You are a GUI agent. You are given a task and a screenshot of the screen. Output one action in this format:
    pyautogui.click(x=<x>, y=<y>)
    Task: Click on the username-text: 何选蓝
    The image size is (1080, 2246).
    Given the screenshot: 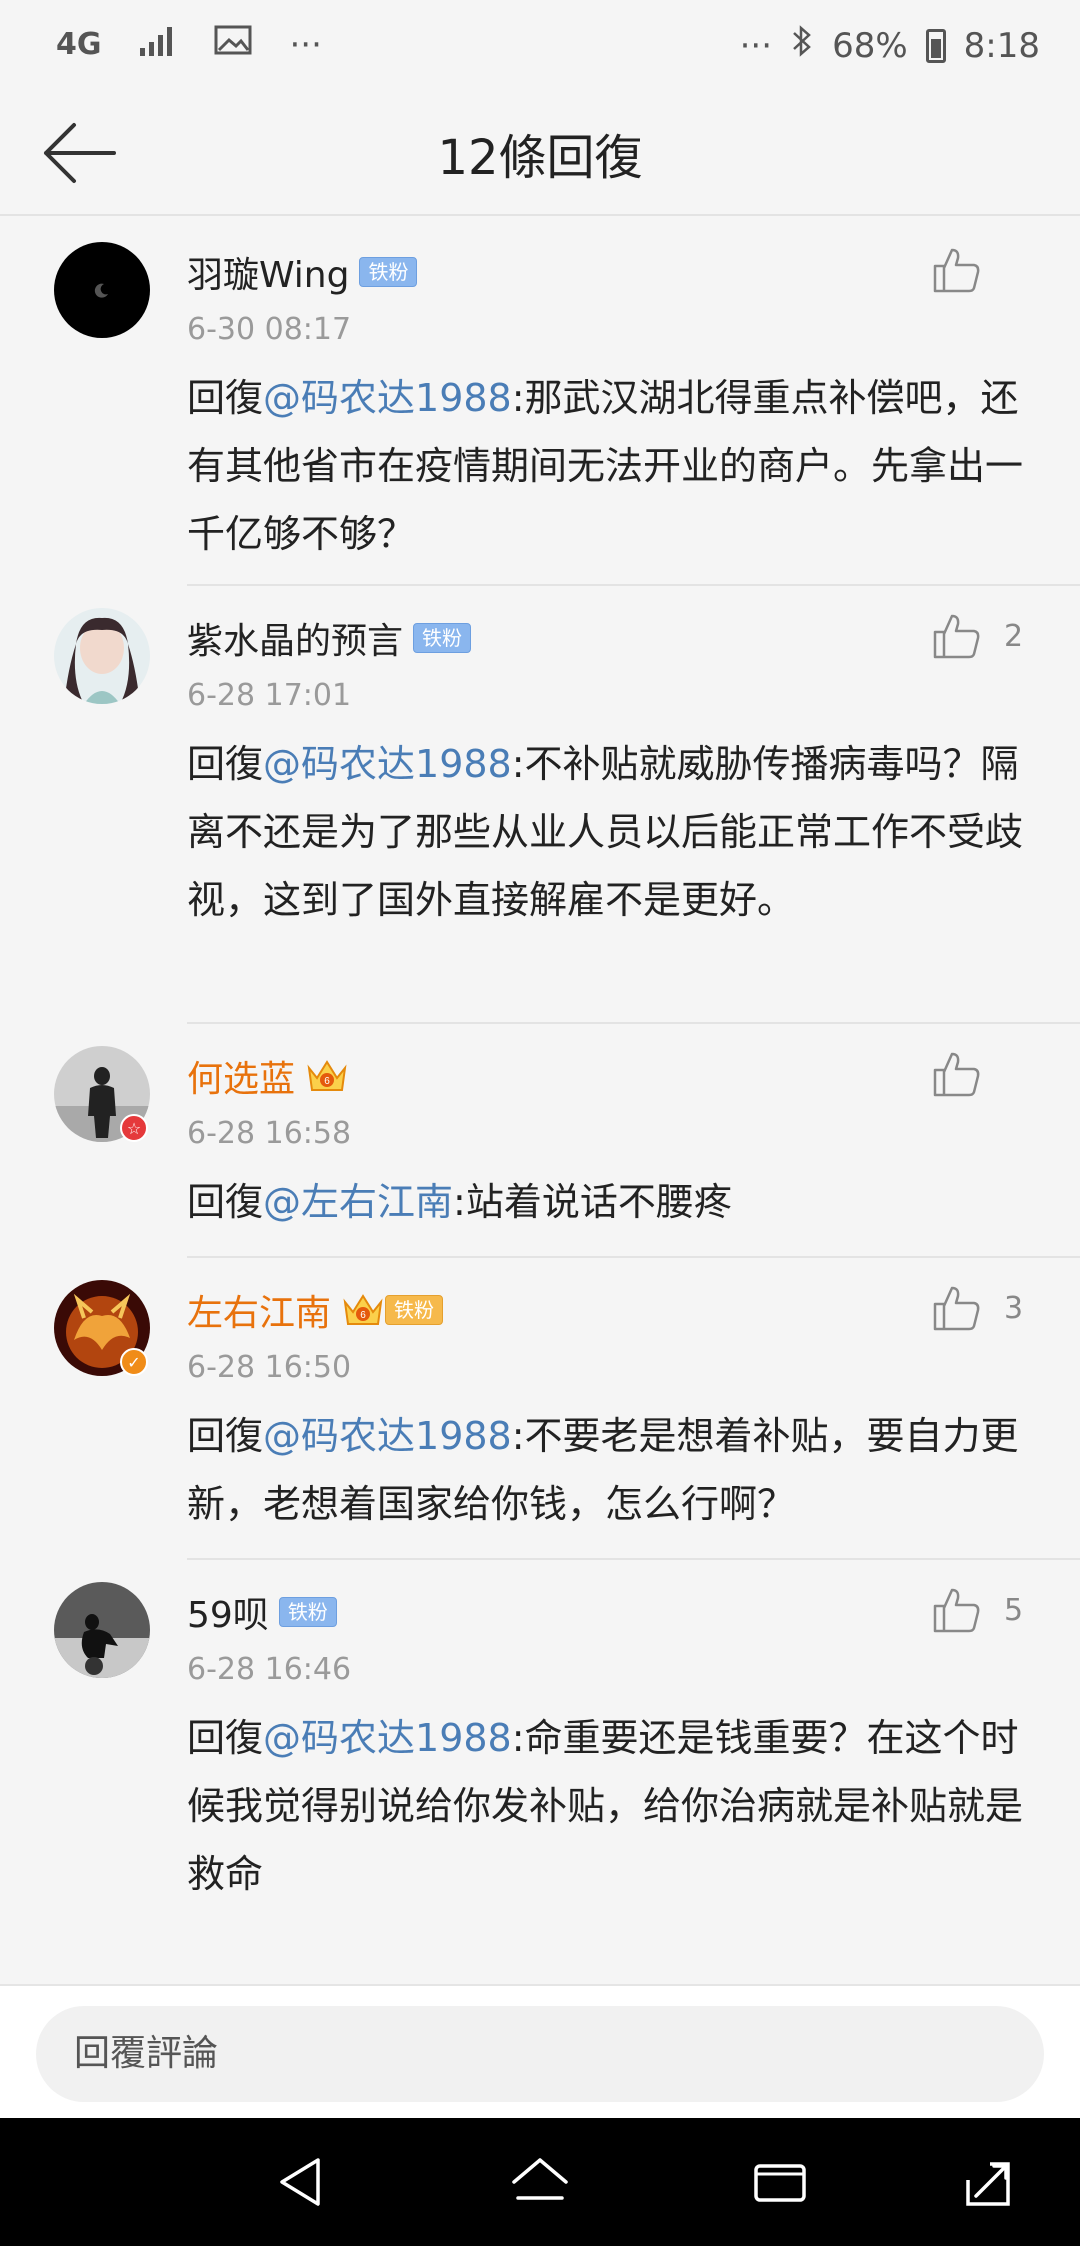 What is the action you would take?
    pyautogui.click(x=241, y=1076)
    